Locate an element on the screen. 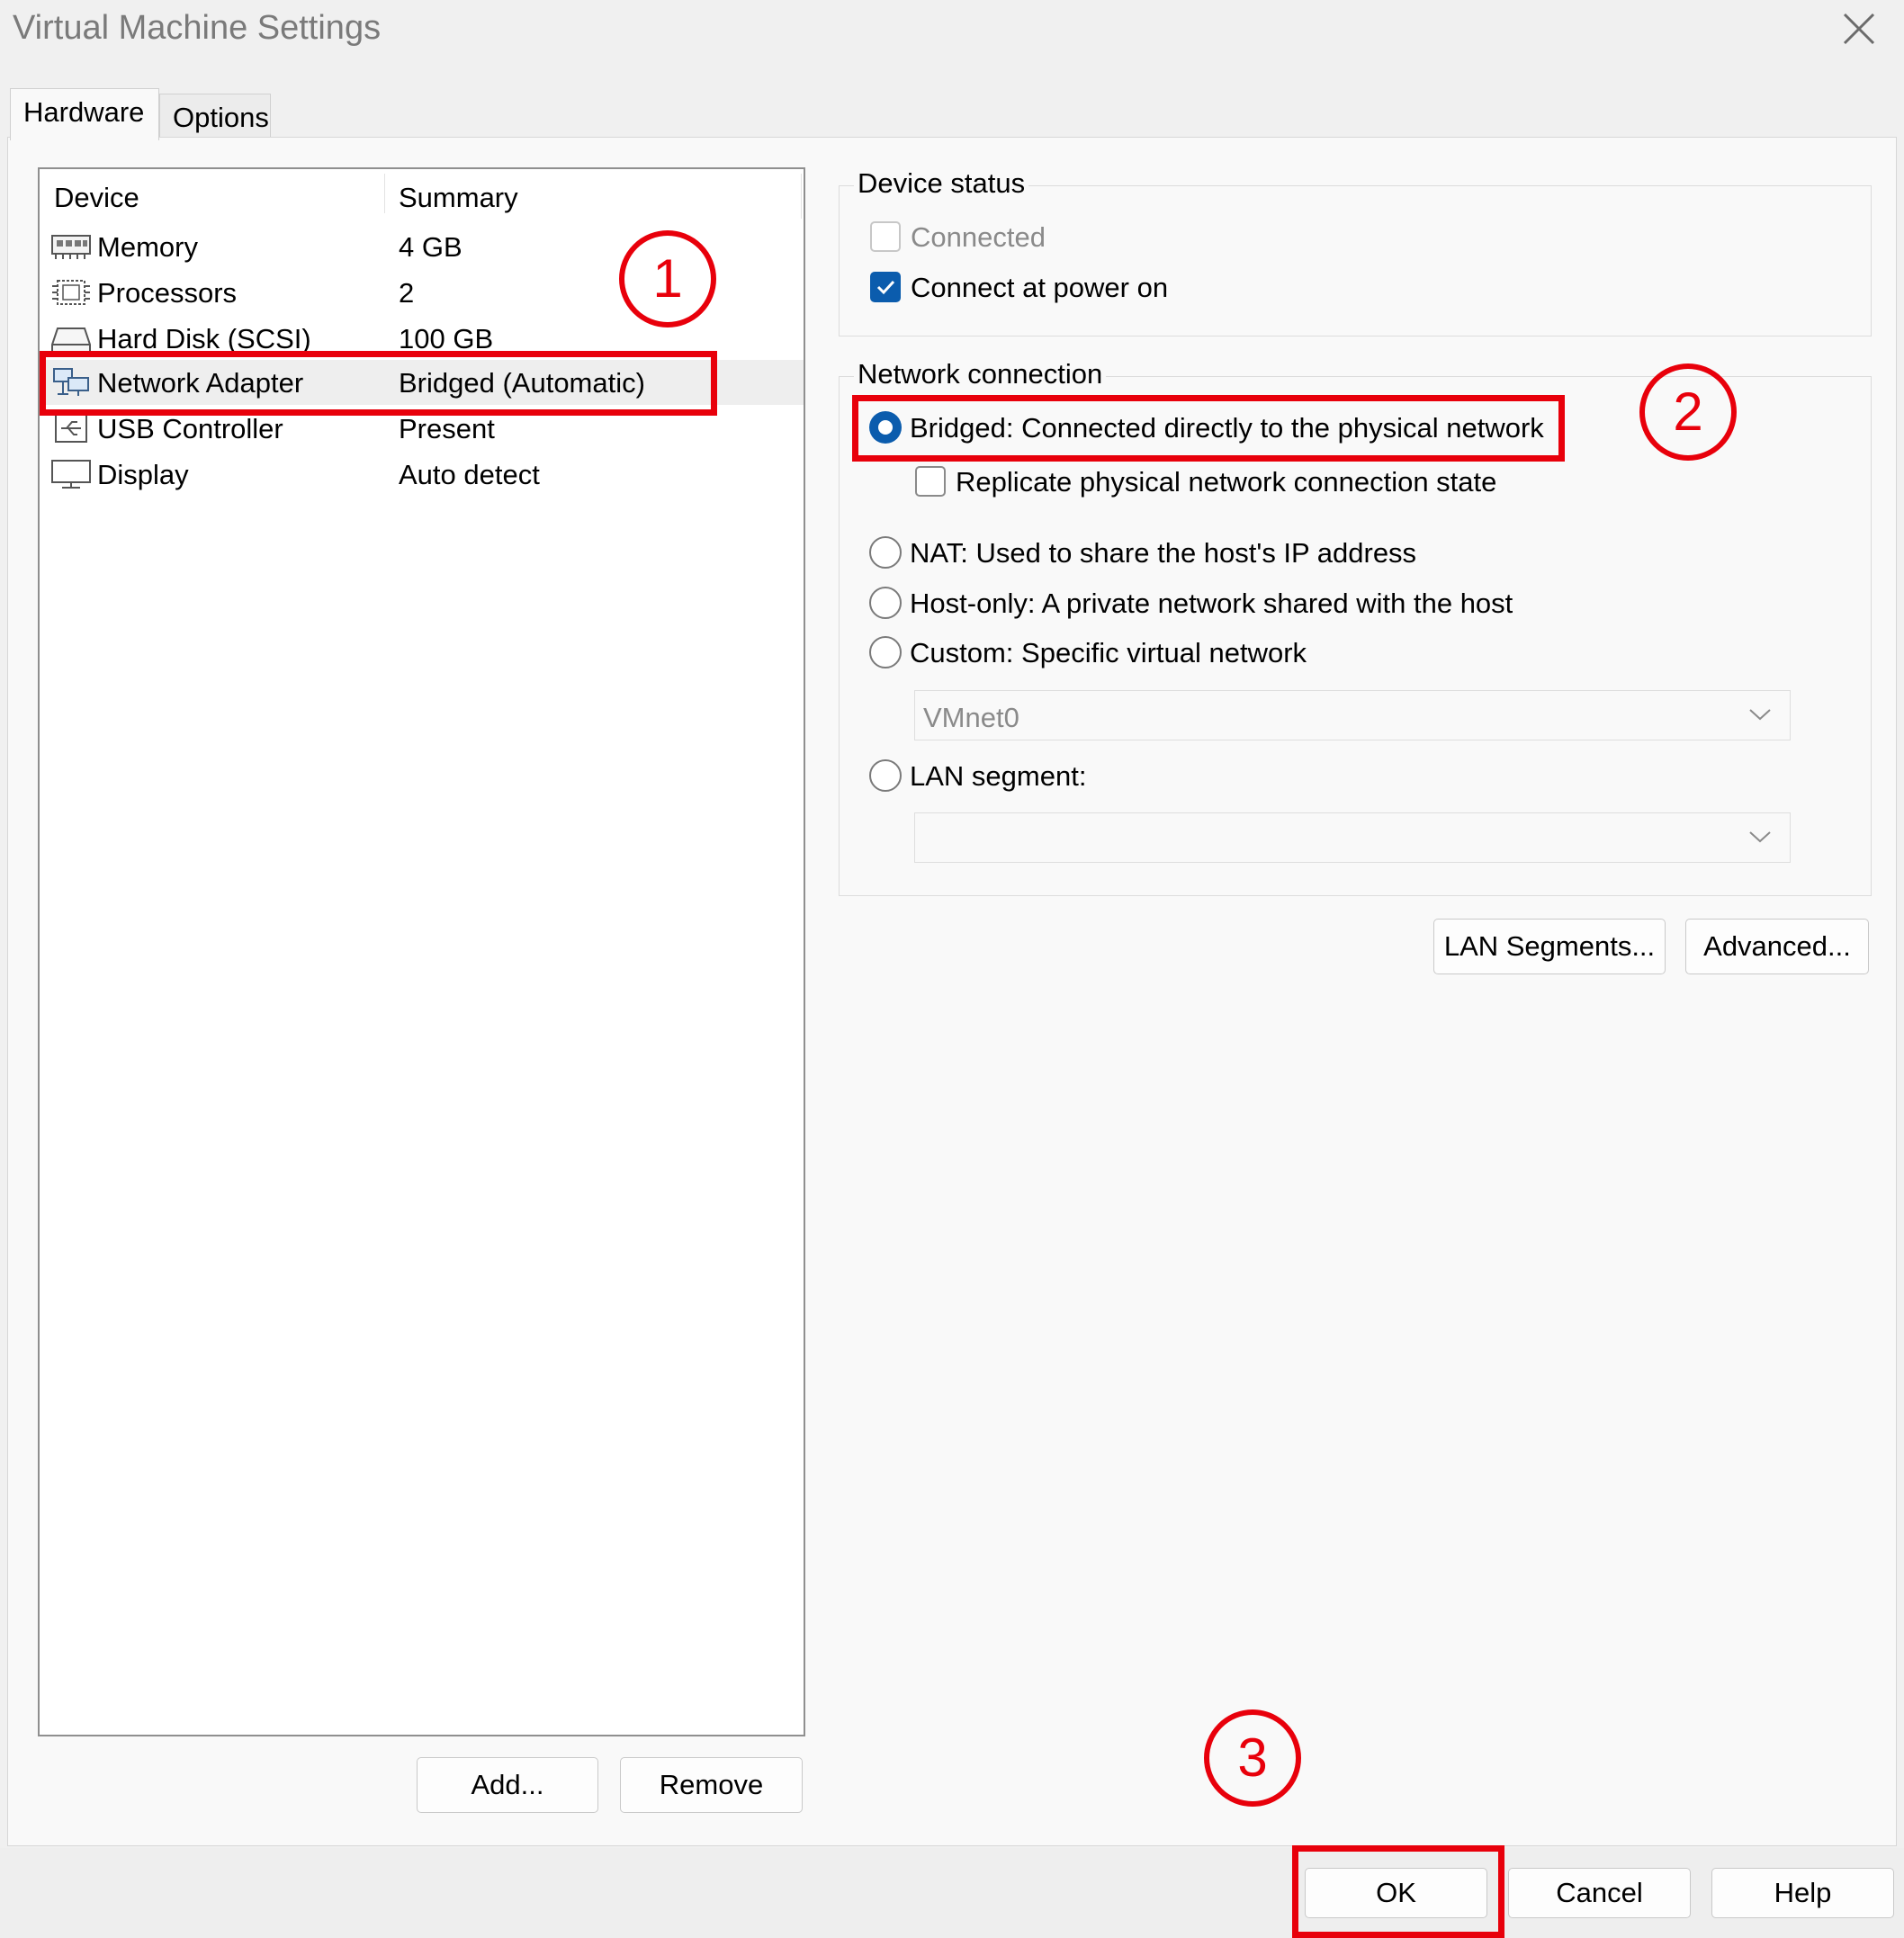 The height and width of the screenshot is (1938, 1904). step-marker-1-number: 1 is located at coordinates (667, 278).